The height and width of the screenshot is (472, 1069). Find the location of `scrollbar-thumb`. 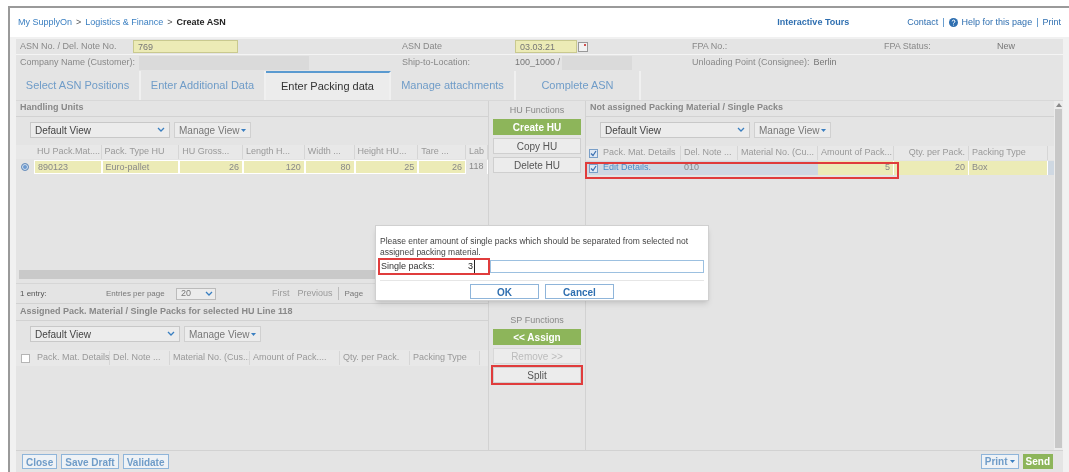

scrollbar-thumb is located at coordinates (1058, 278).